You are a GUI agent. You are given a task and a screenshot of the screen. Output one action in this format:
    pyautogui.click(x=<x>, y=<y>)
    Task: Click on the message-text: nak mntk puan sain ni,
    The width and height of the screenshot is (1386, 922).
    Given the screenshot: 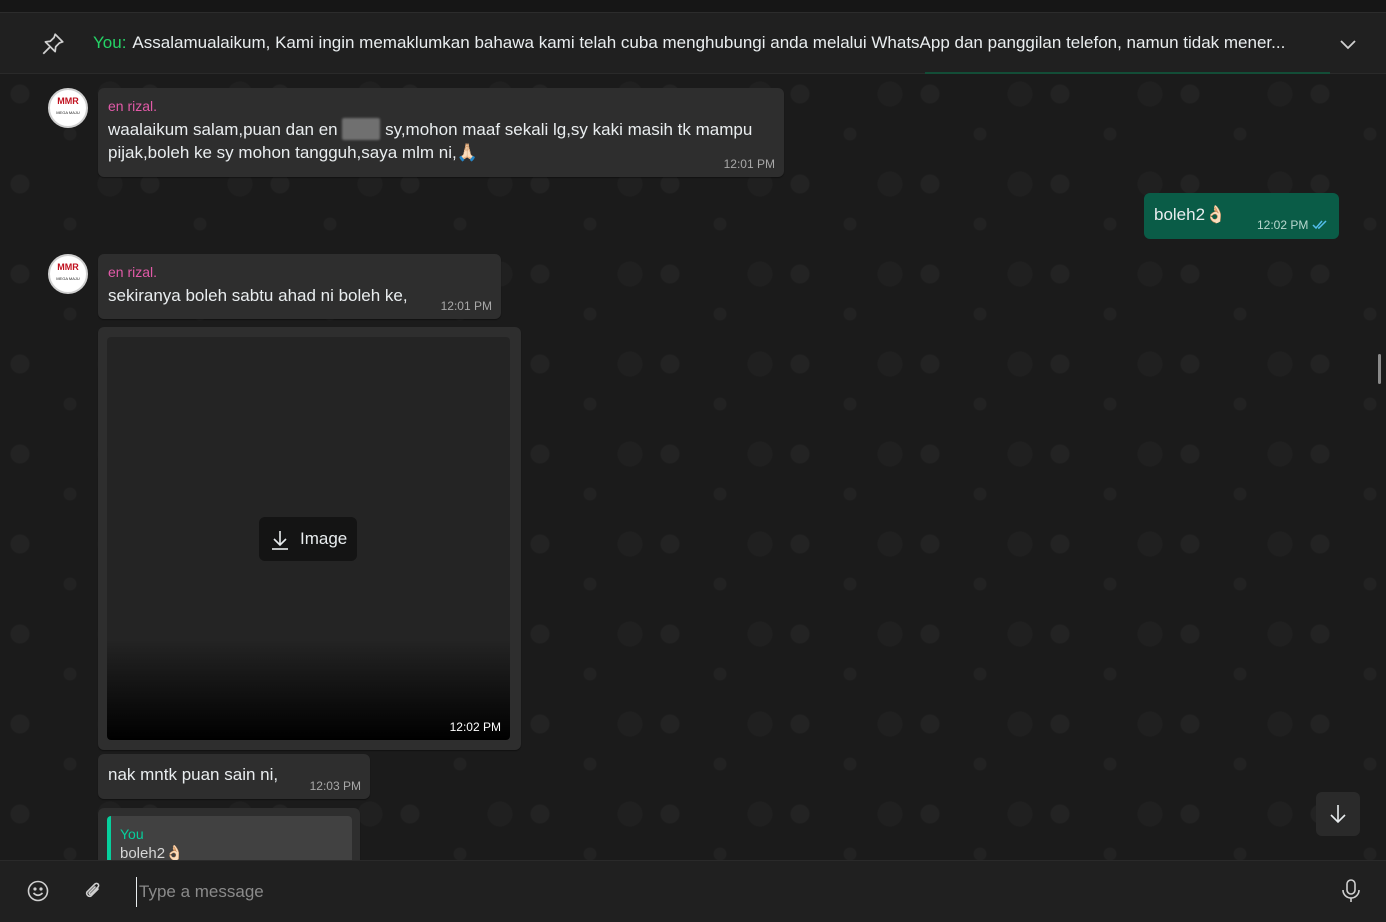 What is the action you would take?
    pyautogui.click(x=193, y=774)
    